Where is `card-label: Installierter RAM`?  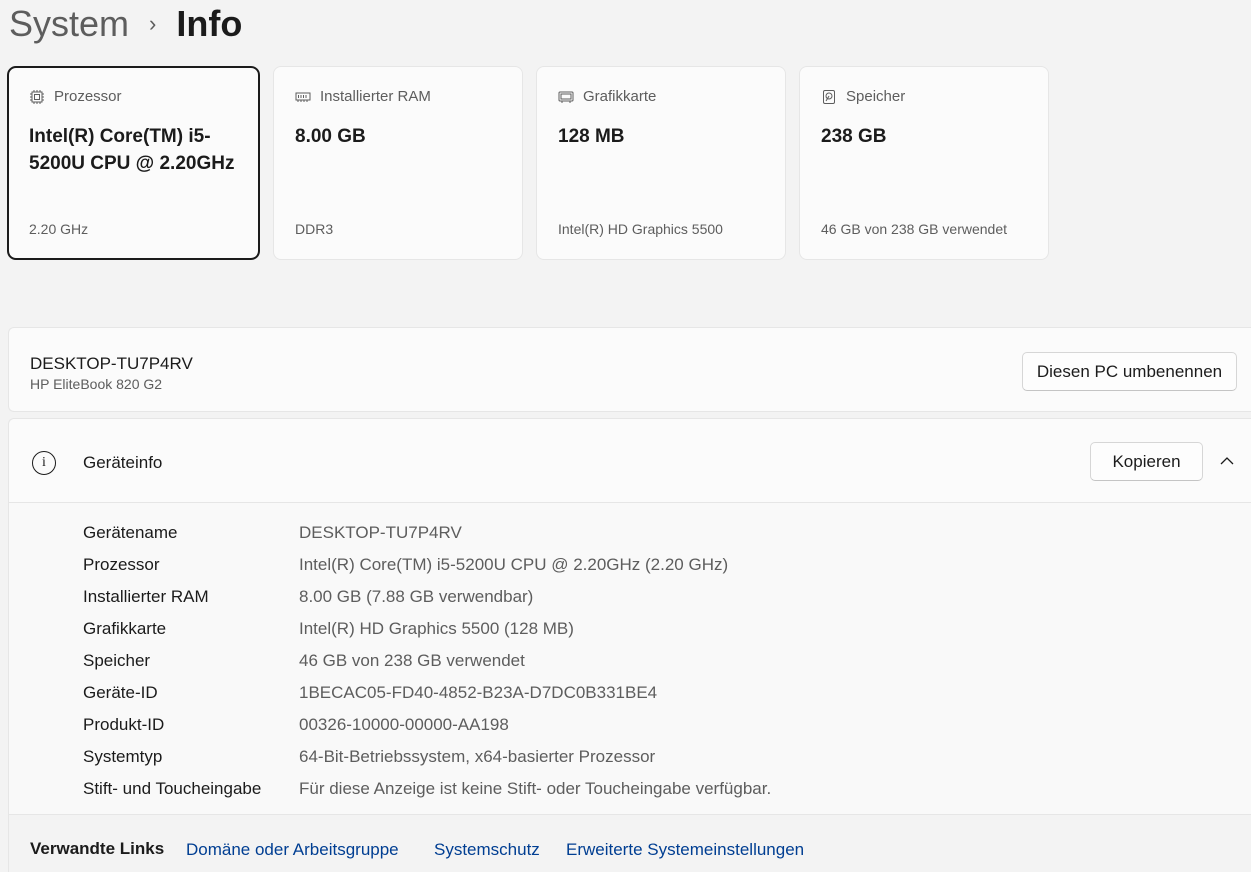
card-label: Installierter RAM is located at coordinates (375, 96).